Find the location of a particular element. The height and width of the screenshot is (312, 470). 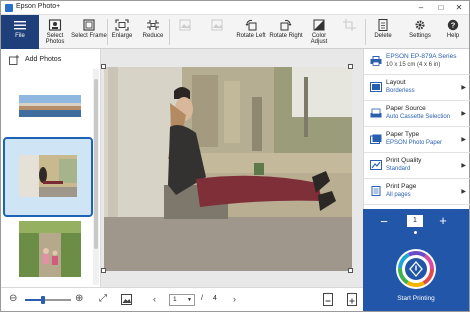

add-page-icon is located at coordinates (352, 299).